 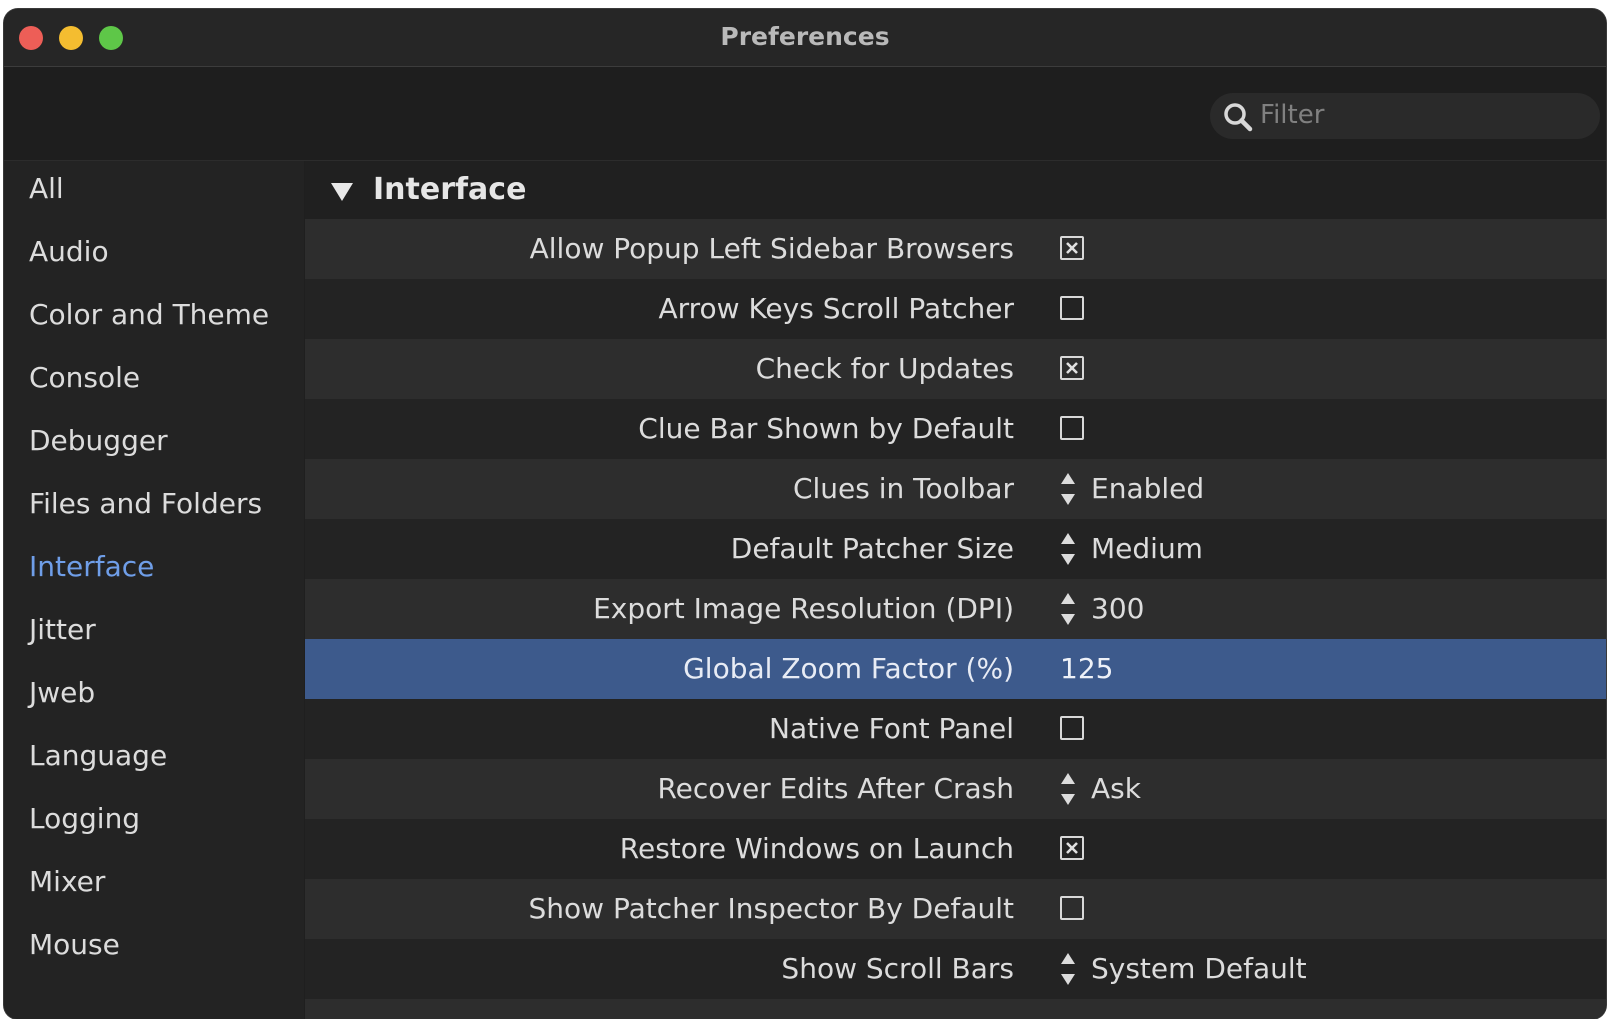 What do you see at coordinates (1147, 549) in the screenshot?
I see `pref-value: Medium` at bounding box center [1147, 549].